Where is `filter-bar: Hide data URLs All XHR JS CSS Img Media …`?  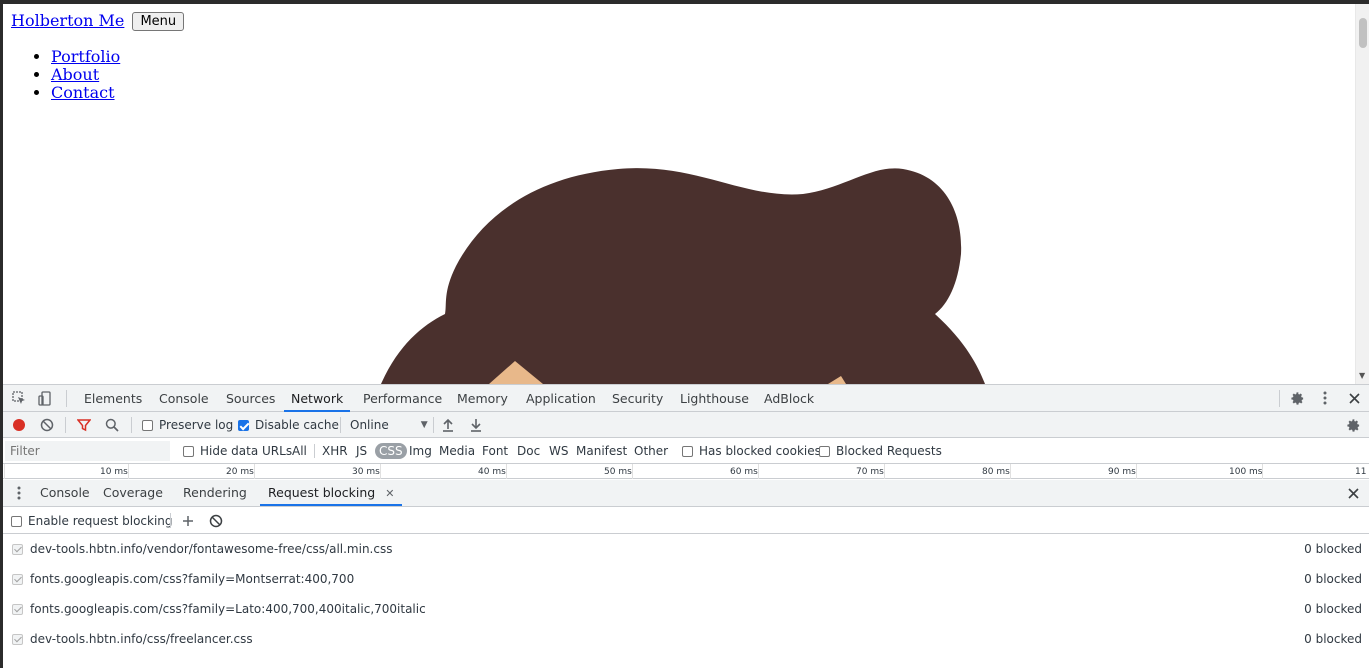 filter-bar: Hide data URLs All XHR JS CSS Img Media … is located at coordinates (686, 451).